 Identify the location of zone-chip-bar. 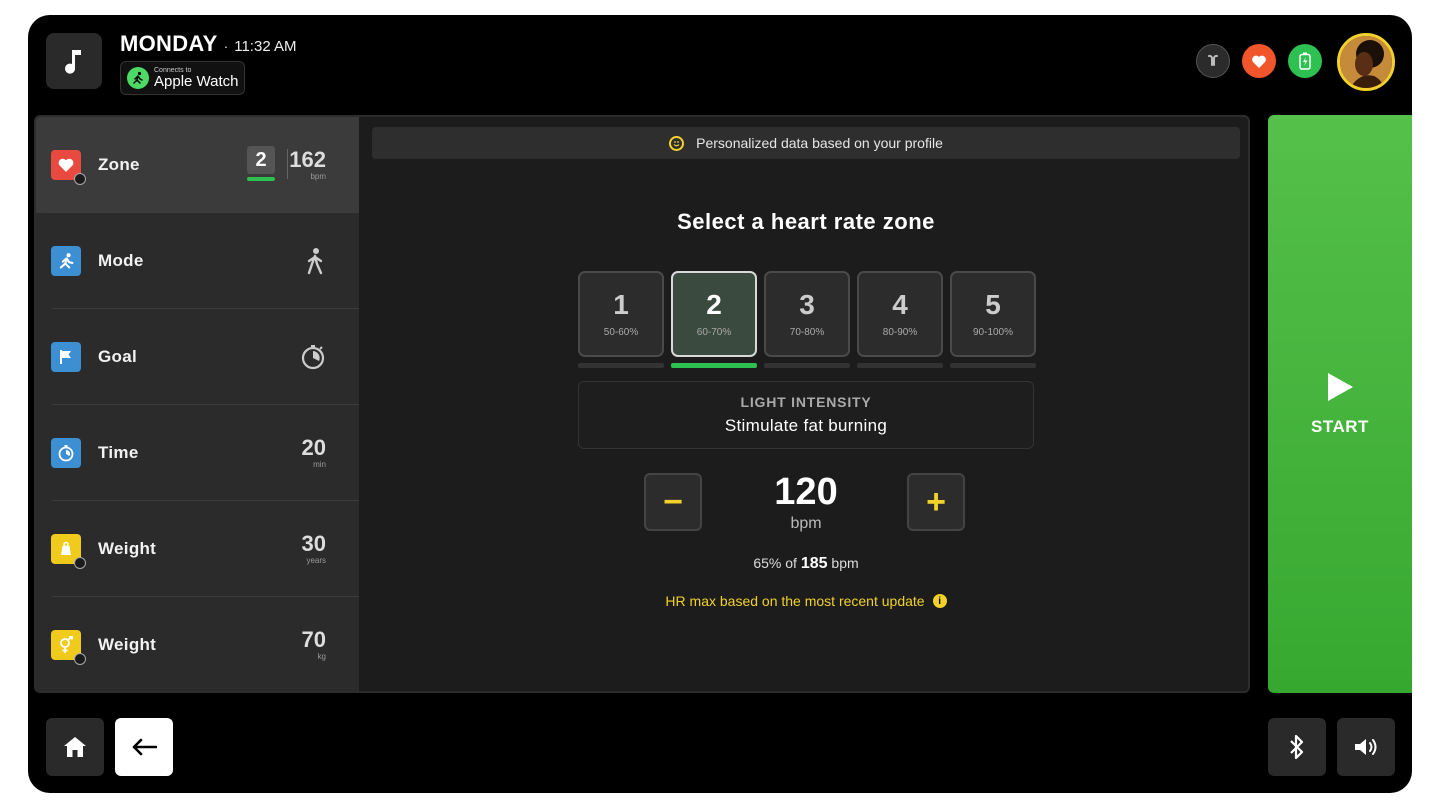
(261, 179).